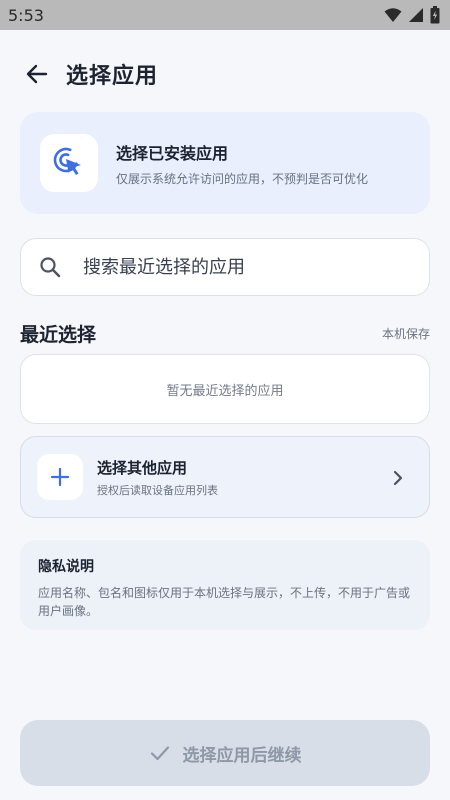 This screenshot has width=450, height=800. I want to click on continue-button: 选择应用后继续, so click(225, 753).